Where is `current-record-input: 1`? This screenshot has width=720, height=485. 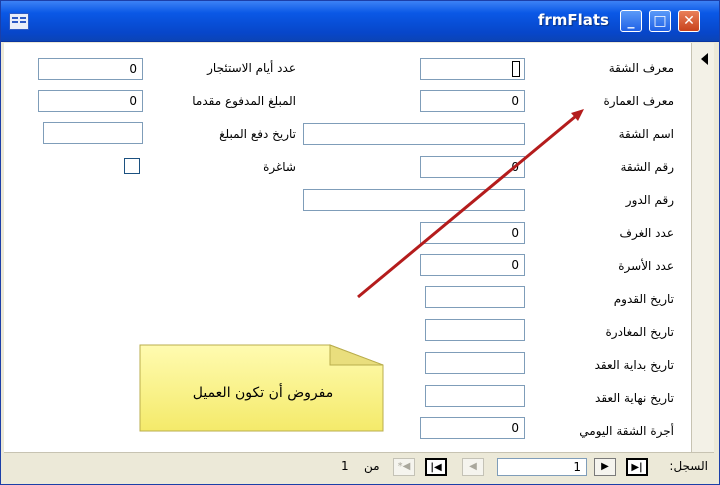
current-record-input: 1 is located at coordinates (542, 467).